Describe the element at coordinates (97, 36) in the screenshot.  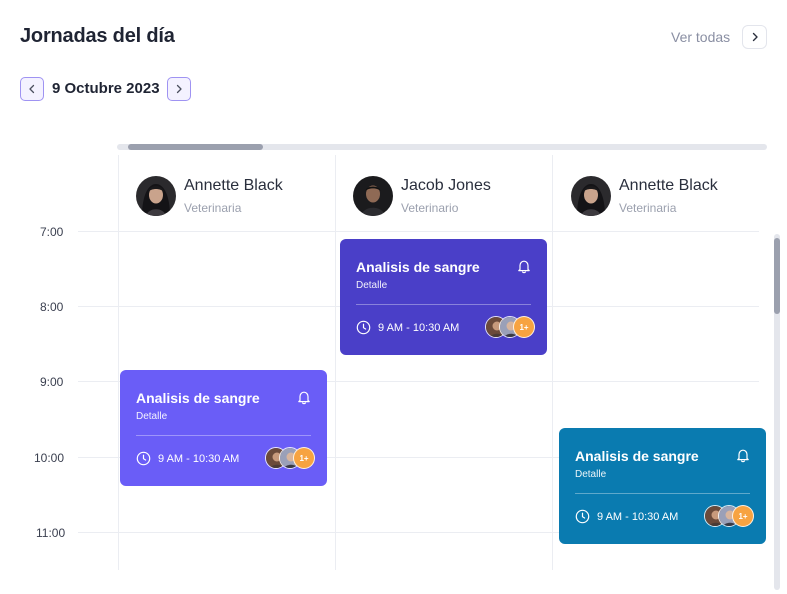
I see `page-title: Jornadas del día` at that location.